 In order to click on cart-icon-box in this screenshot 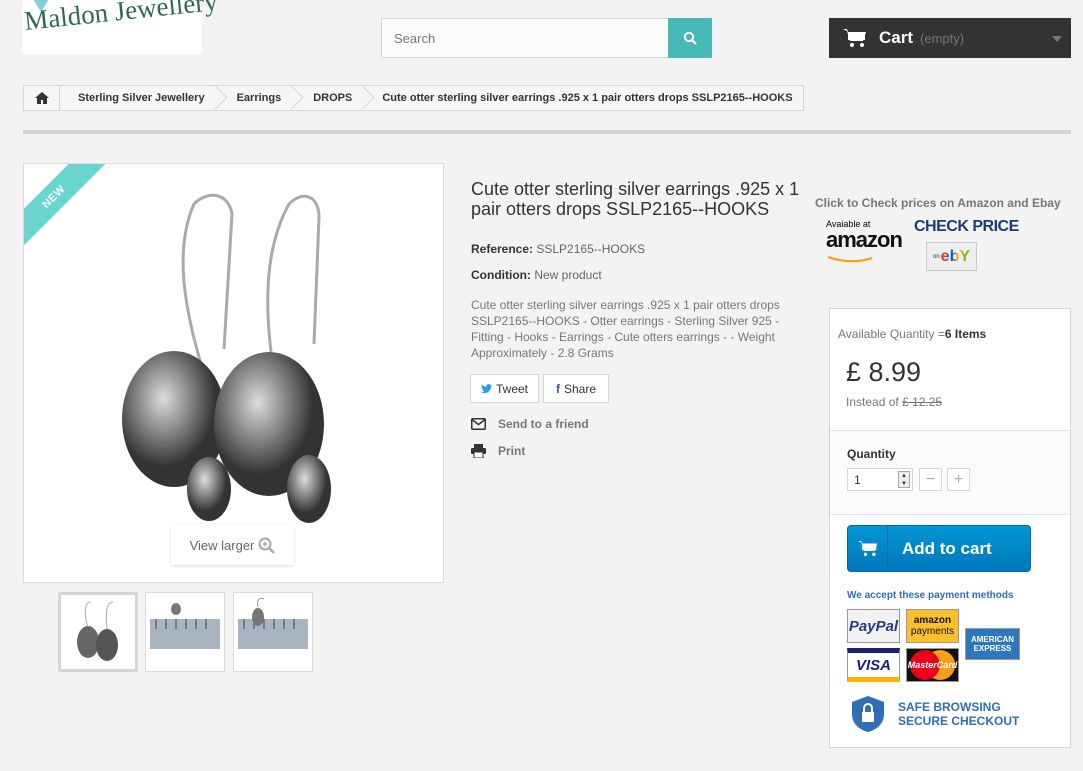, I will do `click(868, 548)`.